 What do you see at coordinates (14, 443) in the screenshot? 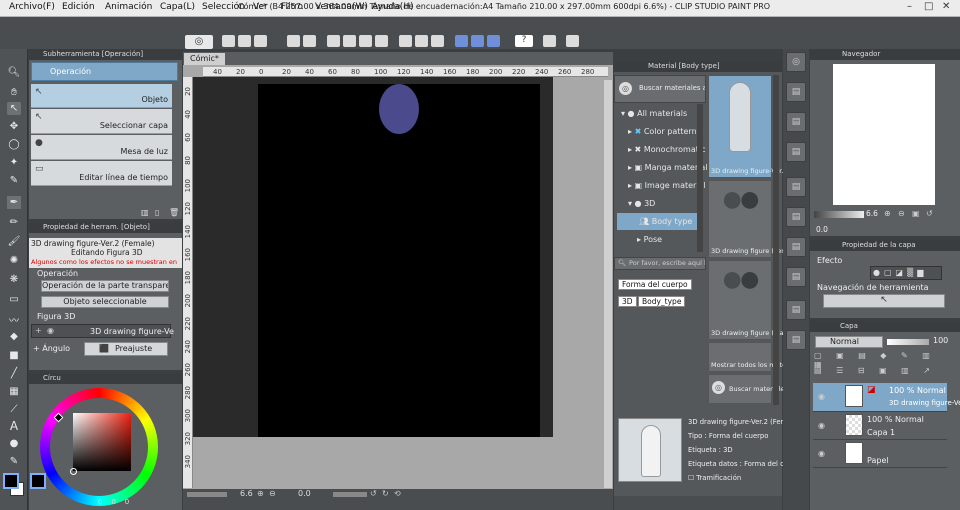
I see `balloon-tool-icon: ●` at bounding box center [14, 443].